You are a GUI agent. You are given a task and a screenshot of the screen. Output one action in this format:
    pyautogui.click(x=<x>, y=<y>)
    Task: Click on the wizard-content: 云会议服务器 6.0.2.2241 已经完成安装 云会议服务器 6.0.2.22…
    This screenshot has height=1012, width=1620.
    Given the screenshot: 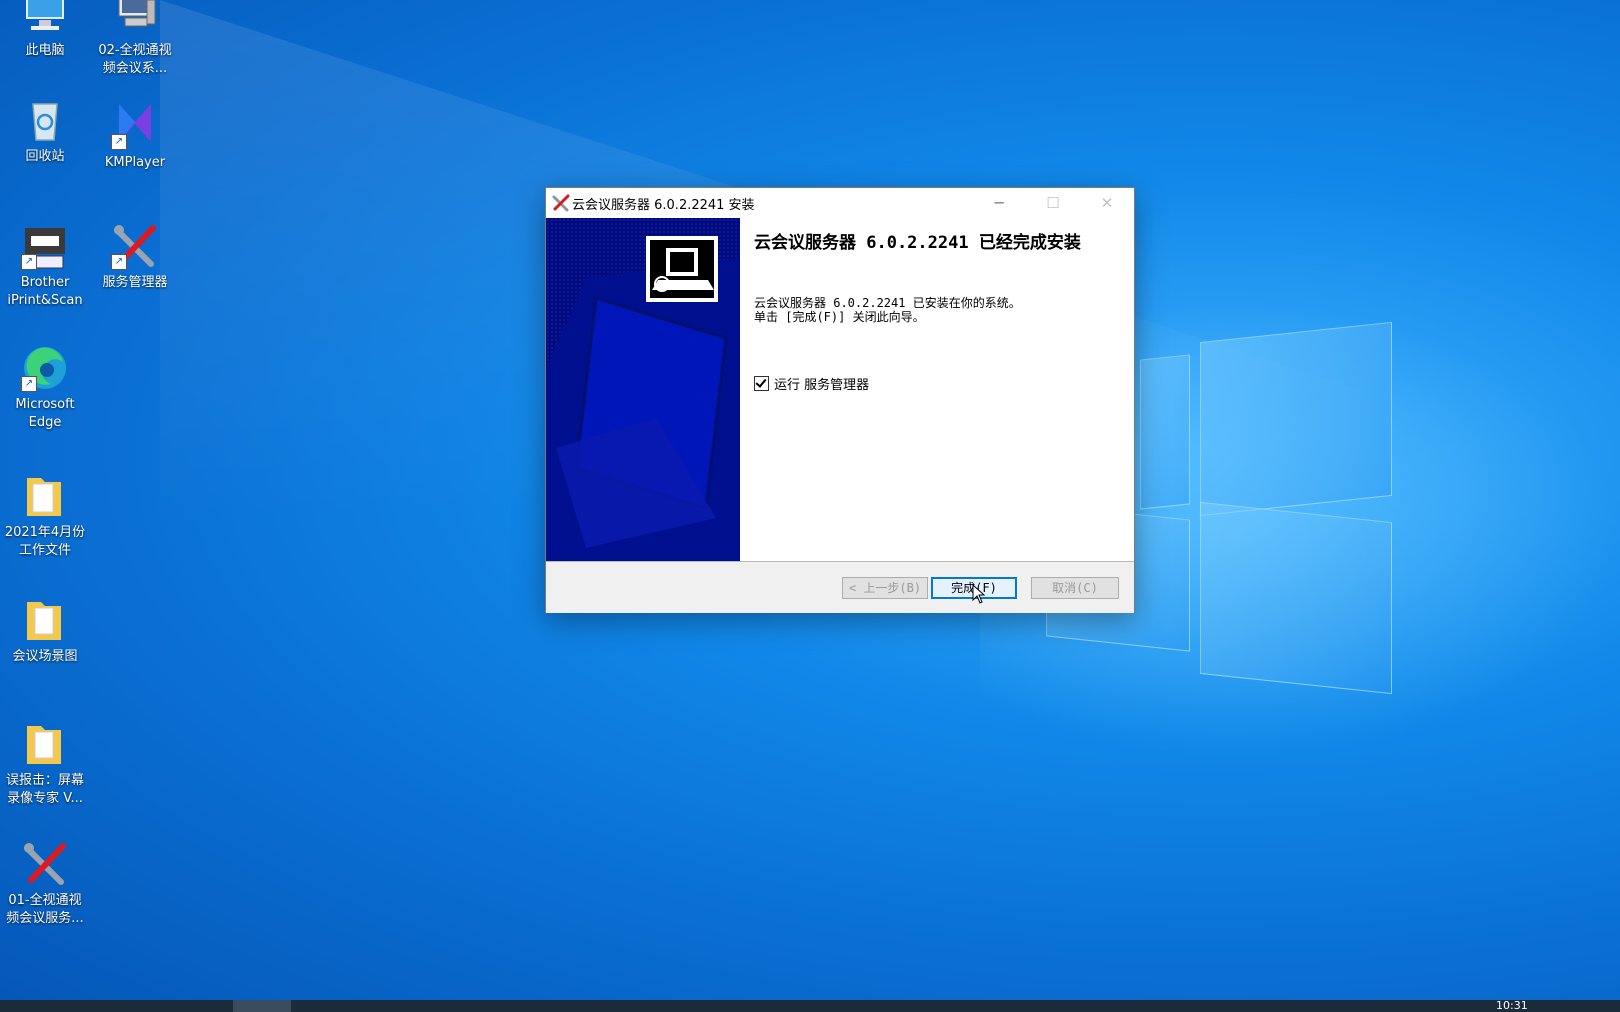 What is the action you would take?
    pyautogui.click(x=937, y=389)
    